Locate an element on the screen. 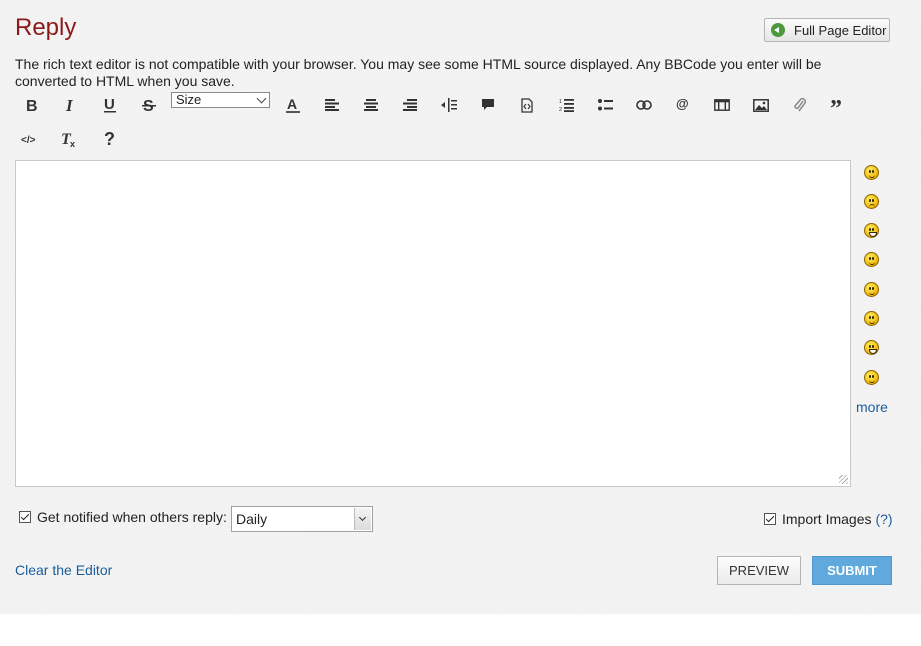  font-color-icon: A is located at coordinates (293, 105).